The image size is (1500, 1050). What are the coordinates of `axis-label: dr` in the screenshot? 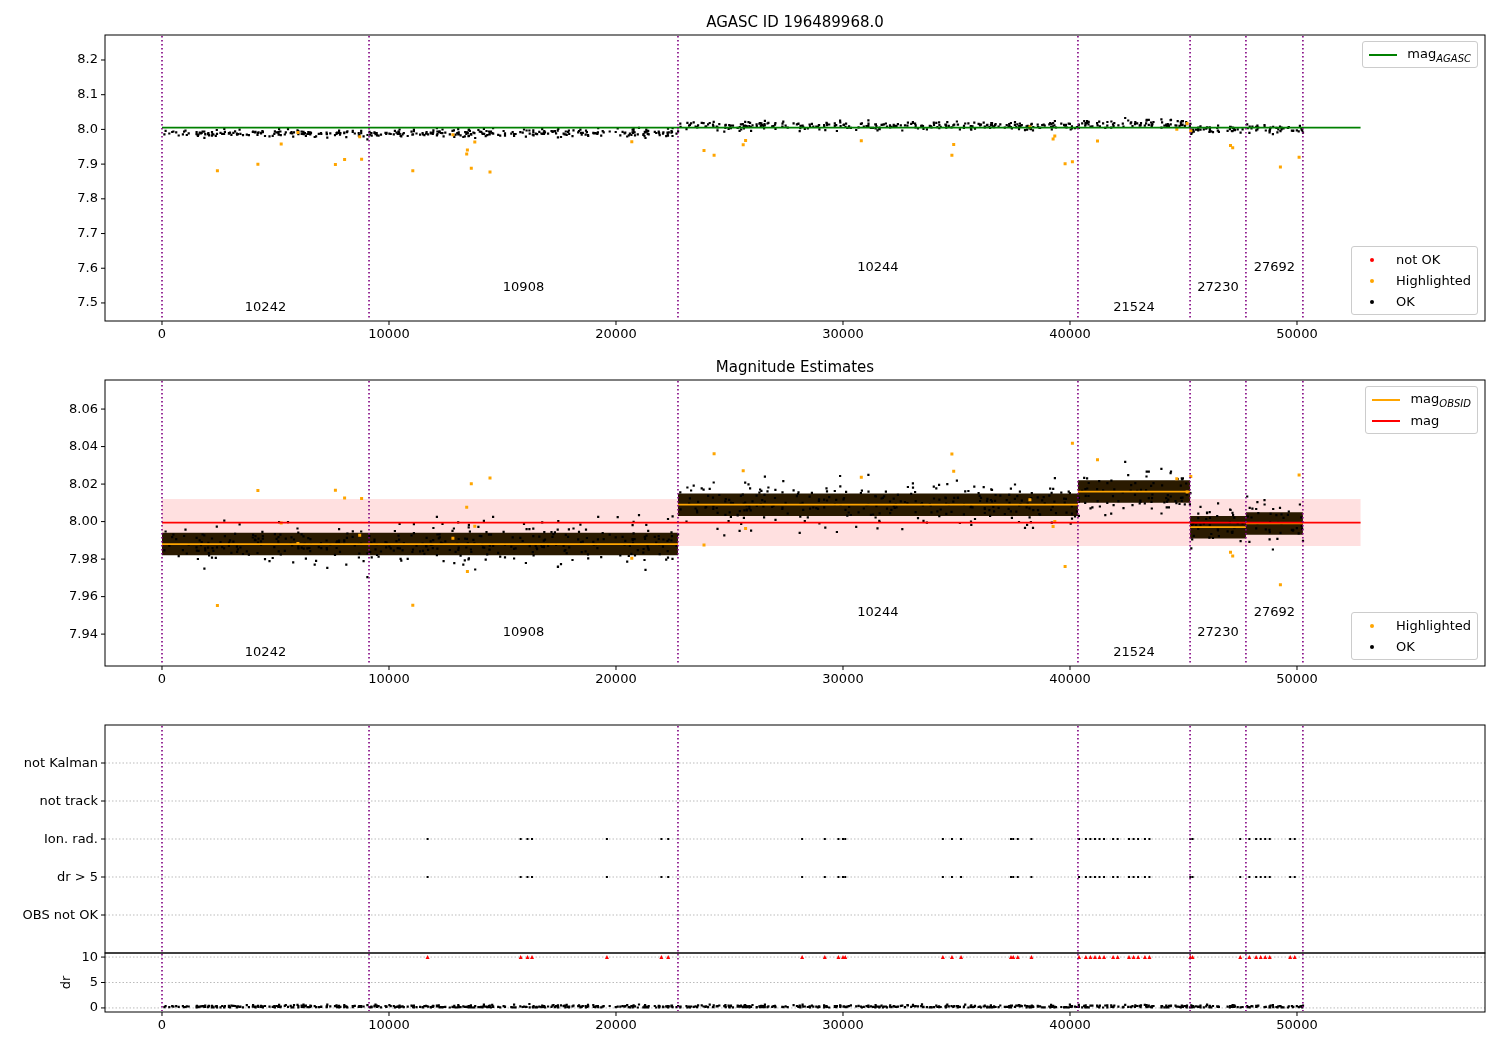 It's located at (65, 982).